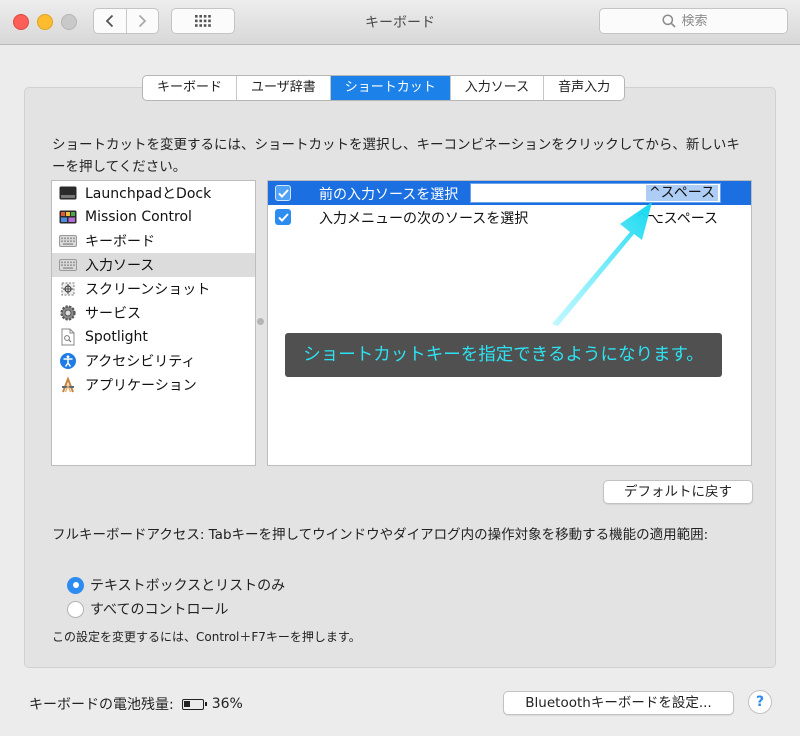 Image resolution: width=800 pixels, height=736 pixels. Describe the element at coordinates (400, 22) in the screenshot. I see `title-bar: キーボード` at that location.